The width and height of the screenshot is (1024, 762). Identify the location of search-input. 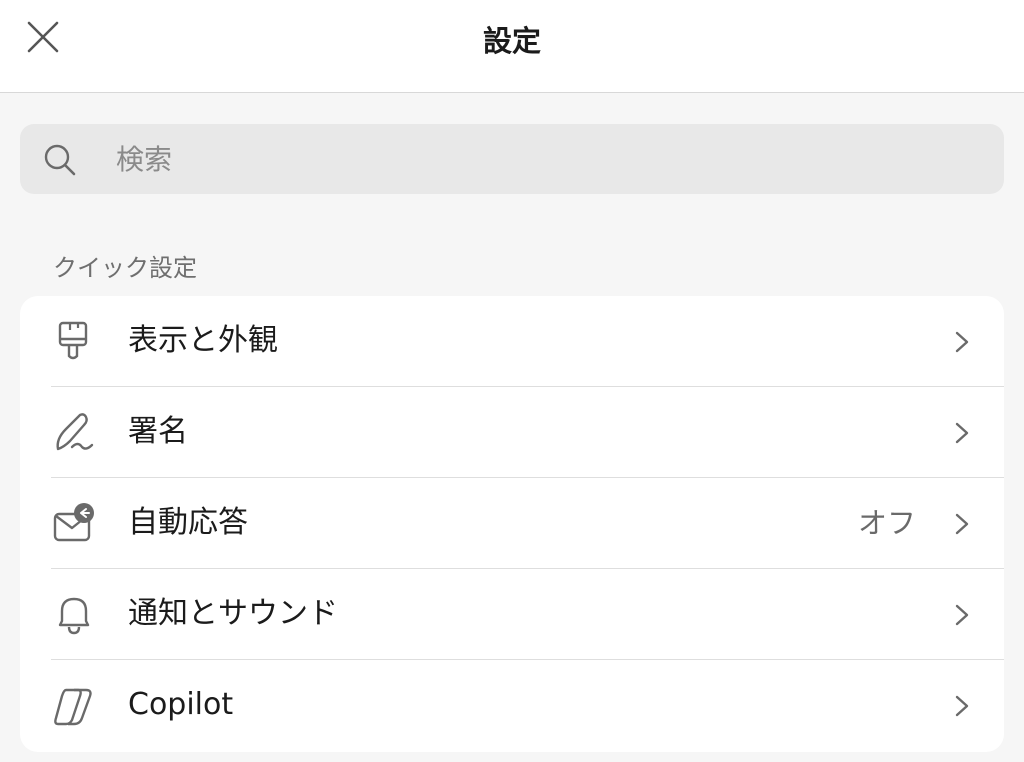
(546, 159).